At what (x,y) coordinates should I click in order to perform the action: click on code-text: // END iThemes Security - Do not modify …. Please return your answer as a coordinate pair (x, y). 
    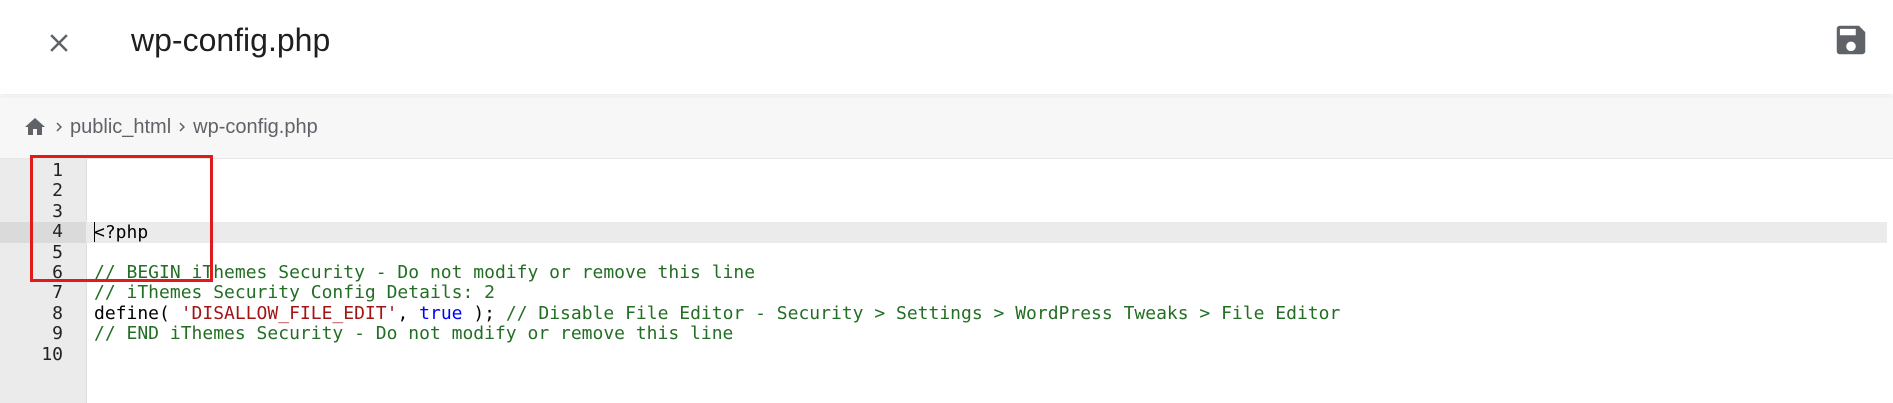
    Looking at the image, I should click on (414, 334).